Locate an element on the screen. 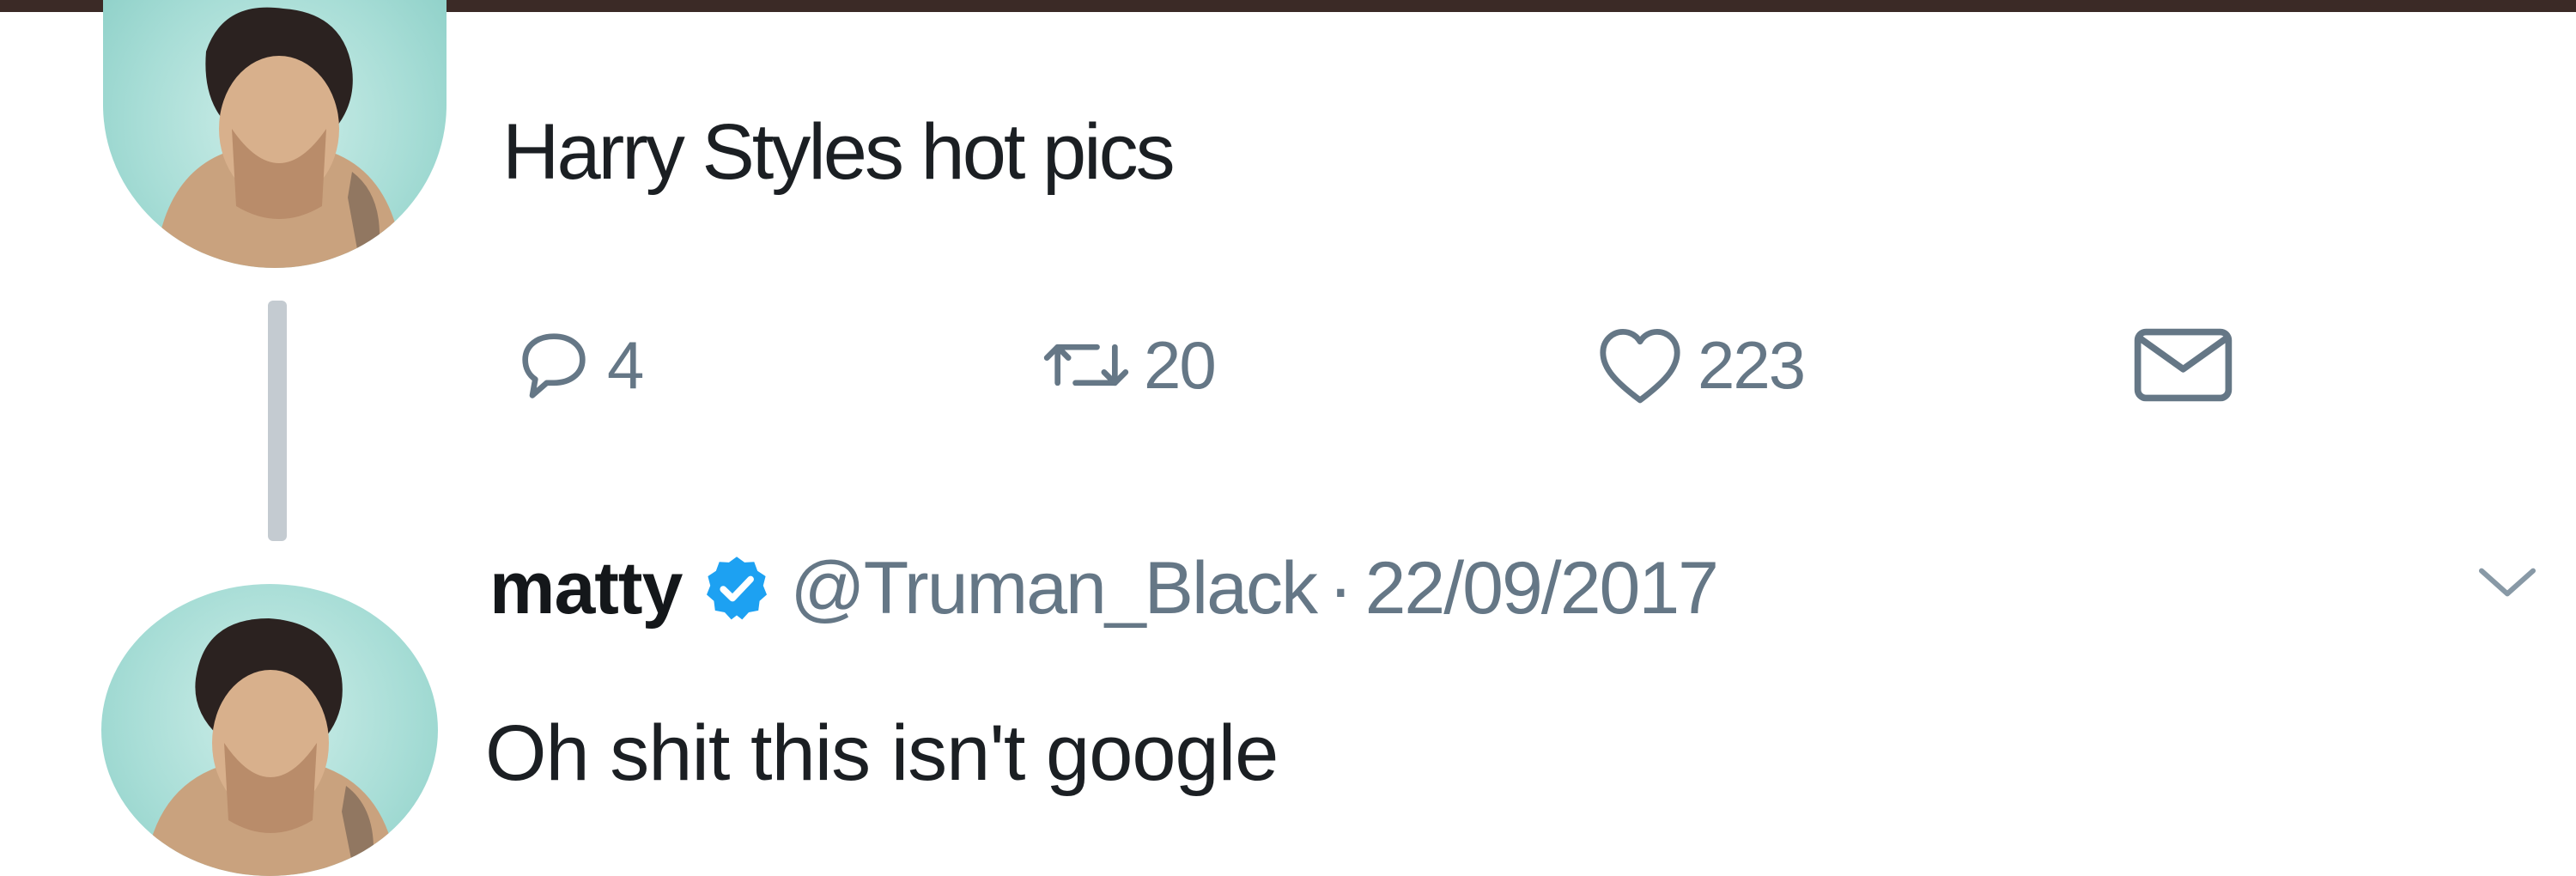 Image resolution: width=2576 pixels, height=876 pixels. reply-count: 4 is located at coordinates (625, 364).